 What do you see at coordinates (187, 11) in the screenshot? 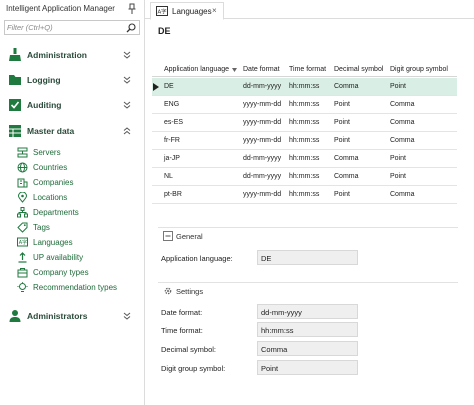
I see `tab-languages: A字 Languages ×` at bounding box center [187, 11].